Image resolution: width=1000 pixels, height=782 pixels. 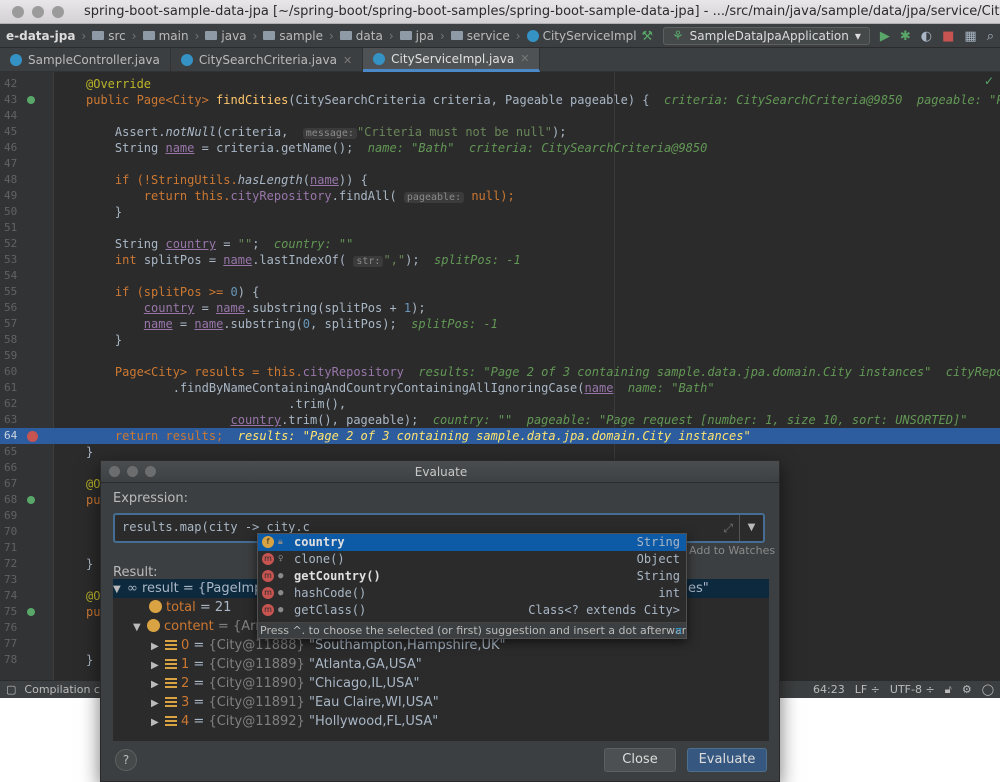 I want to click on code-token: if (splitPos >=, so click(x=172, y=292).